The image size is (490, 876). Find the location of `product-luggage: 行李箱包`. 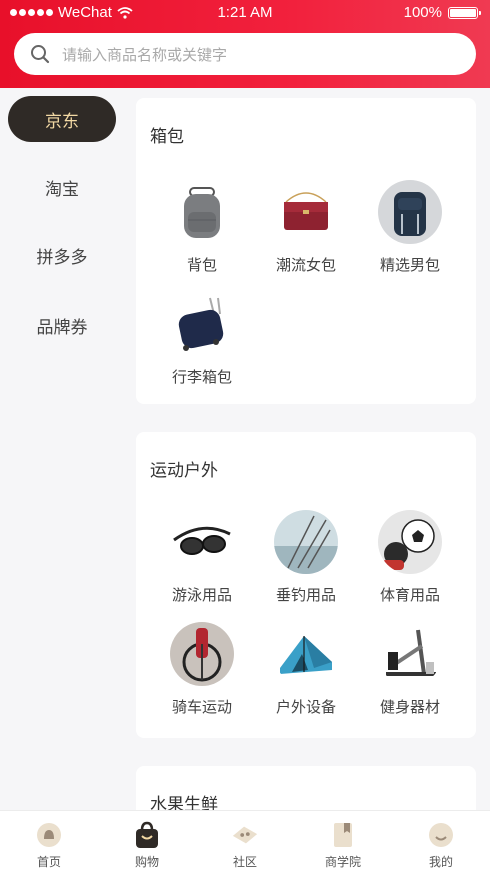

product-luggage: 行李箱包 is located at coordinates (202, 339).